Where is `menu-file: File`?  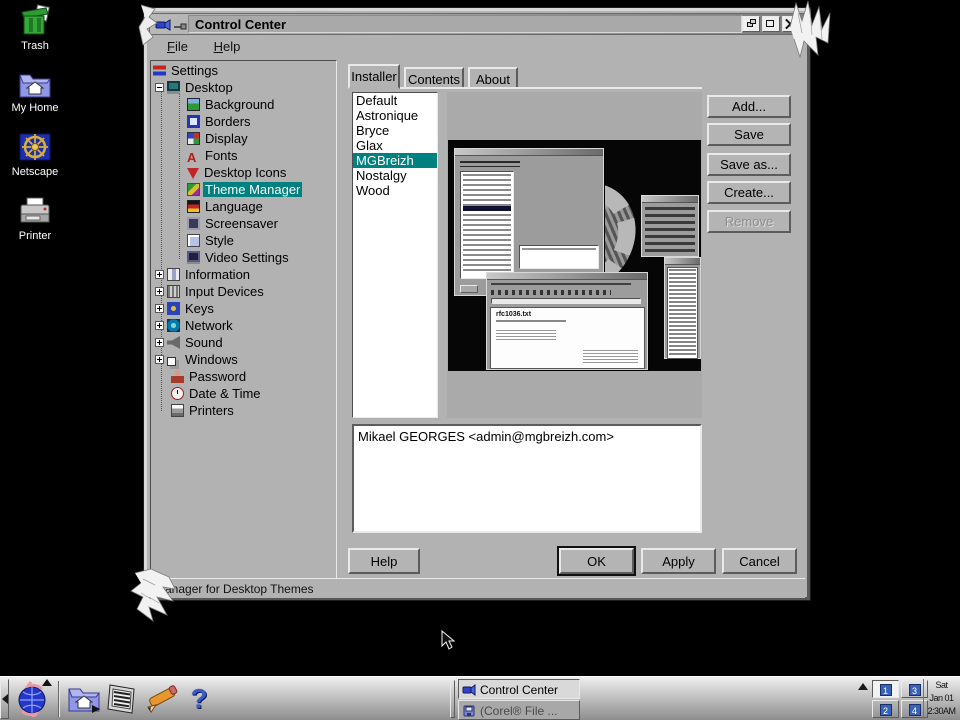 menu-file: File is located at coordinates (177, 46).